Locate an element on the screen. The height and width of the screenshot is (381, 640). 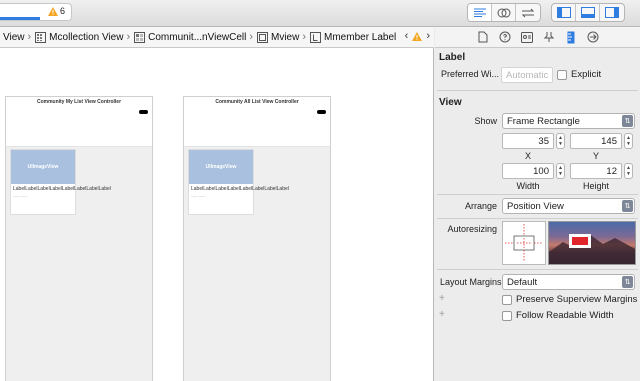
next-issue-icon: › is located at coordinates (428, 36).